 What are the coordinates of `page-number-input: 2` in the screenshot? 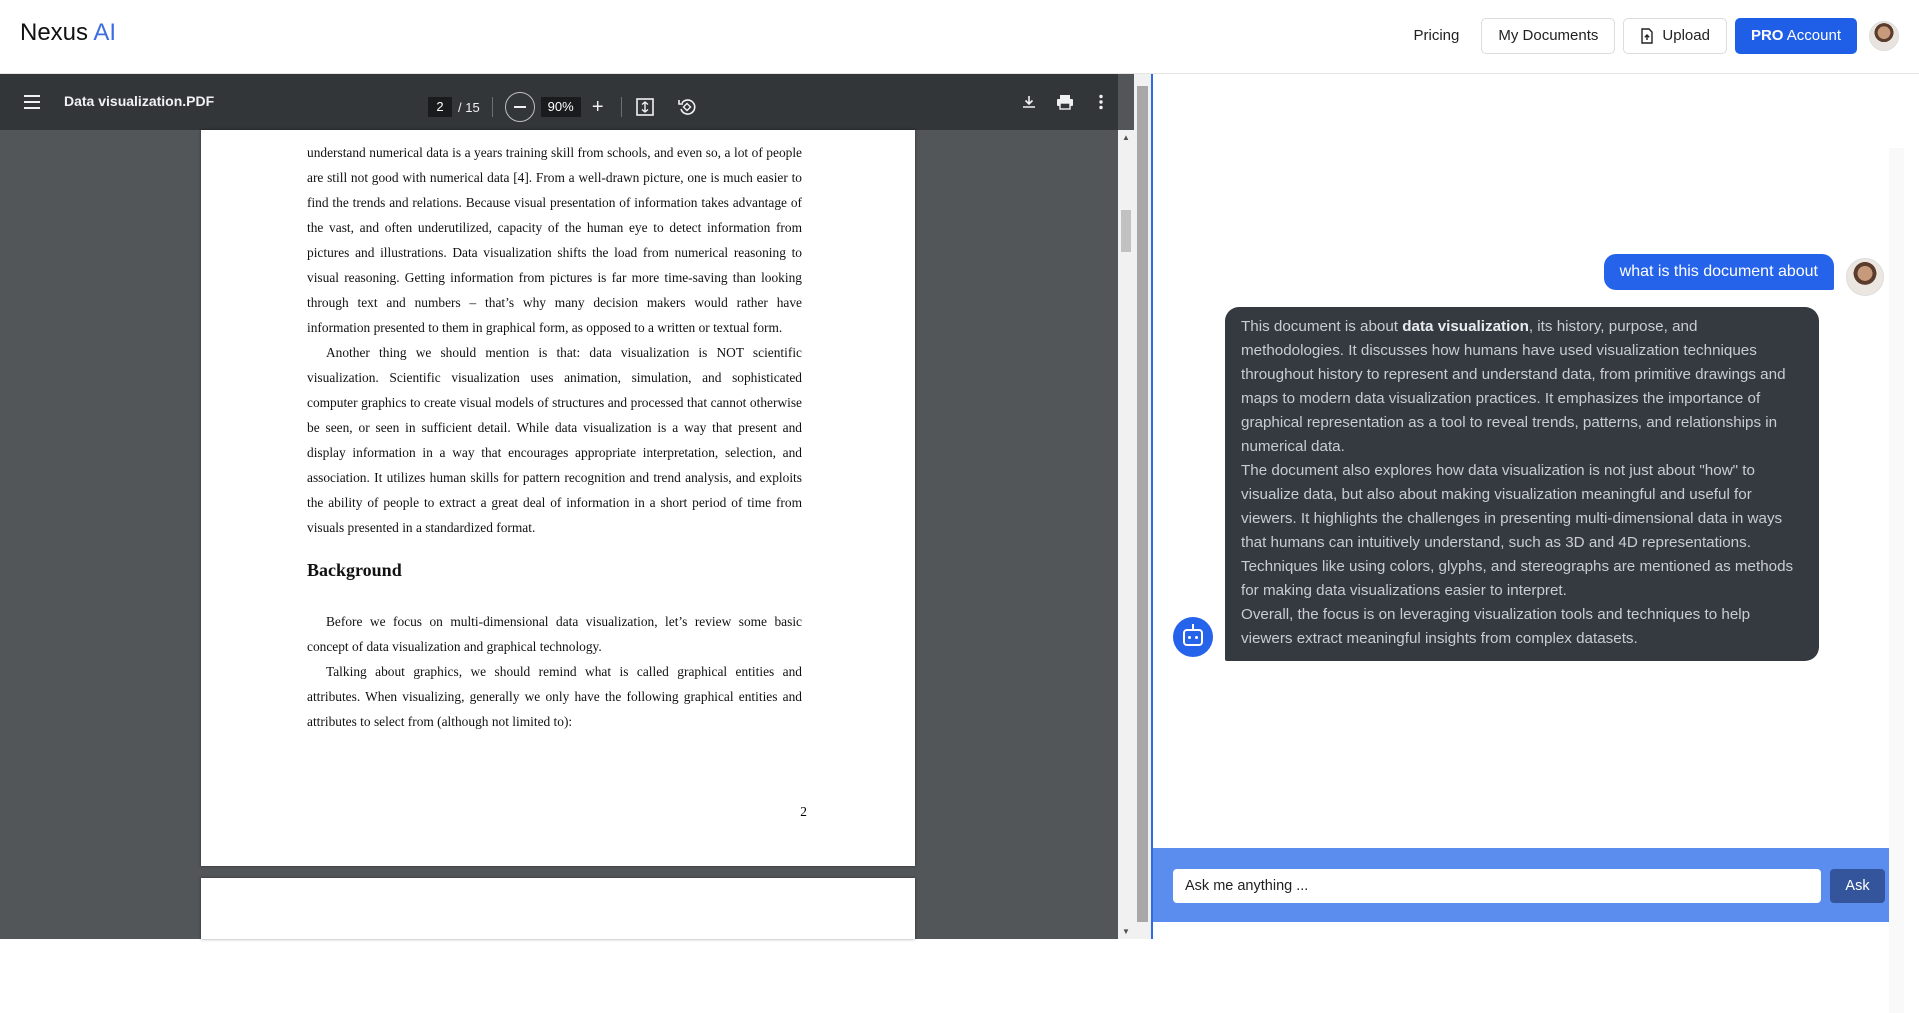 It's located at (440, 107).